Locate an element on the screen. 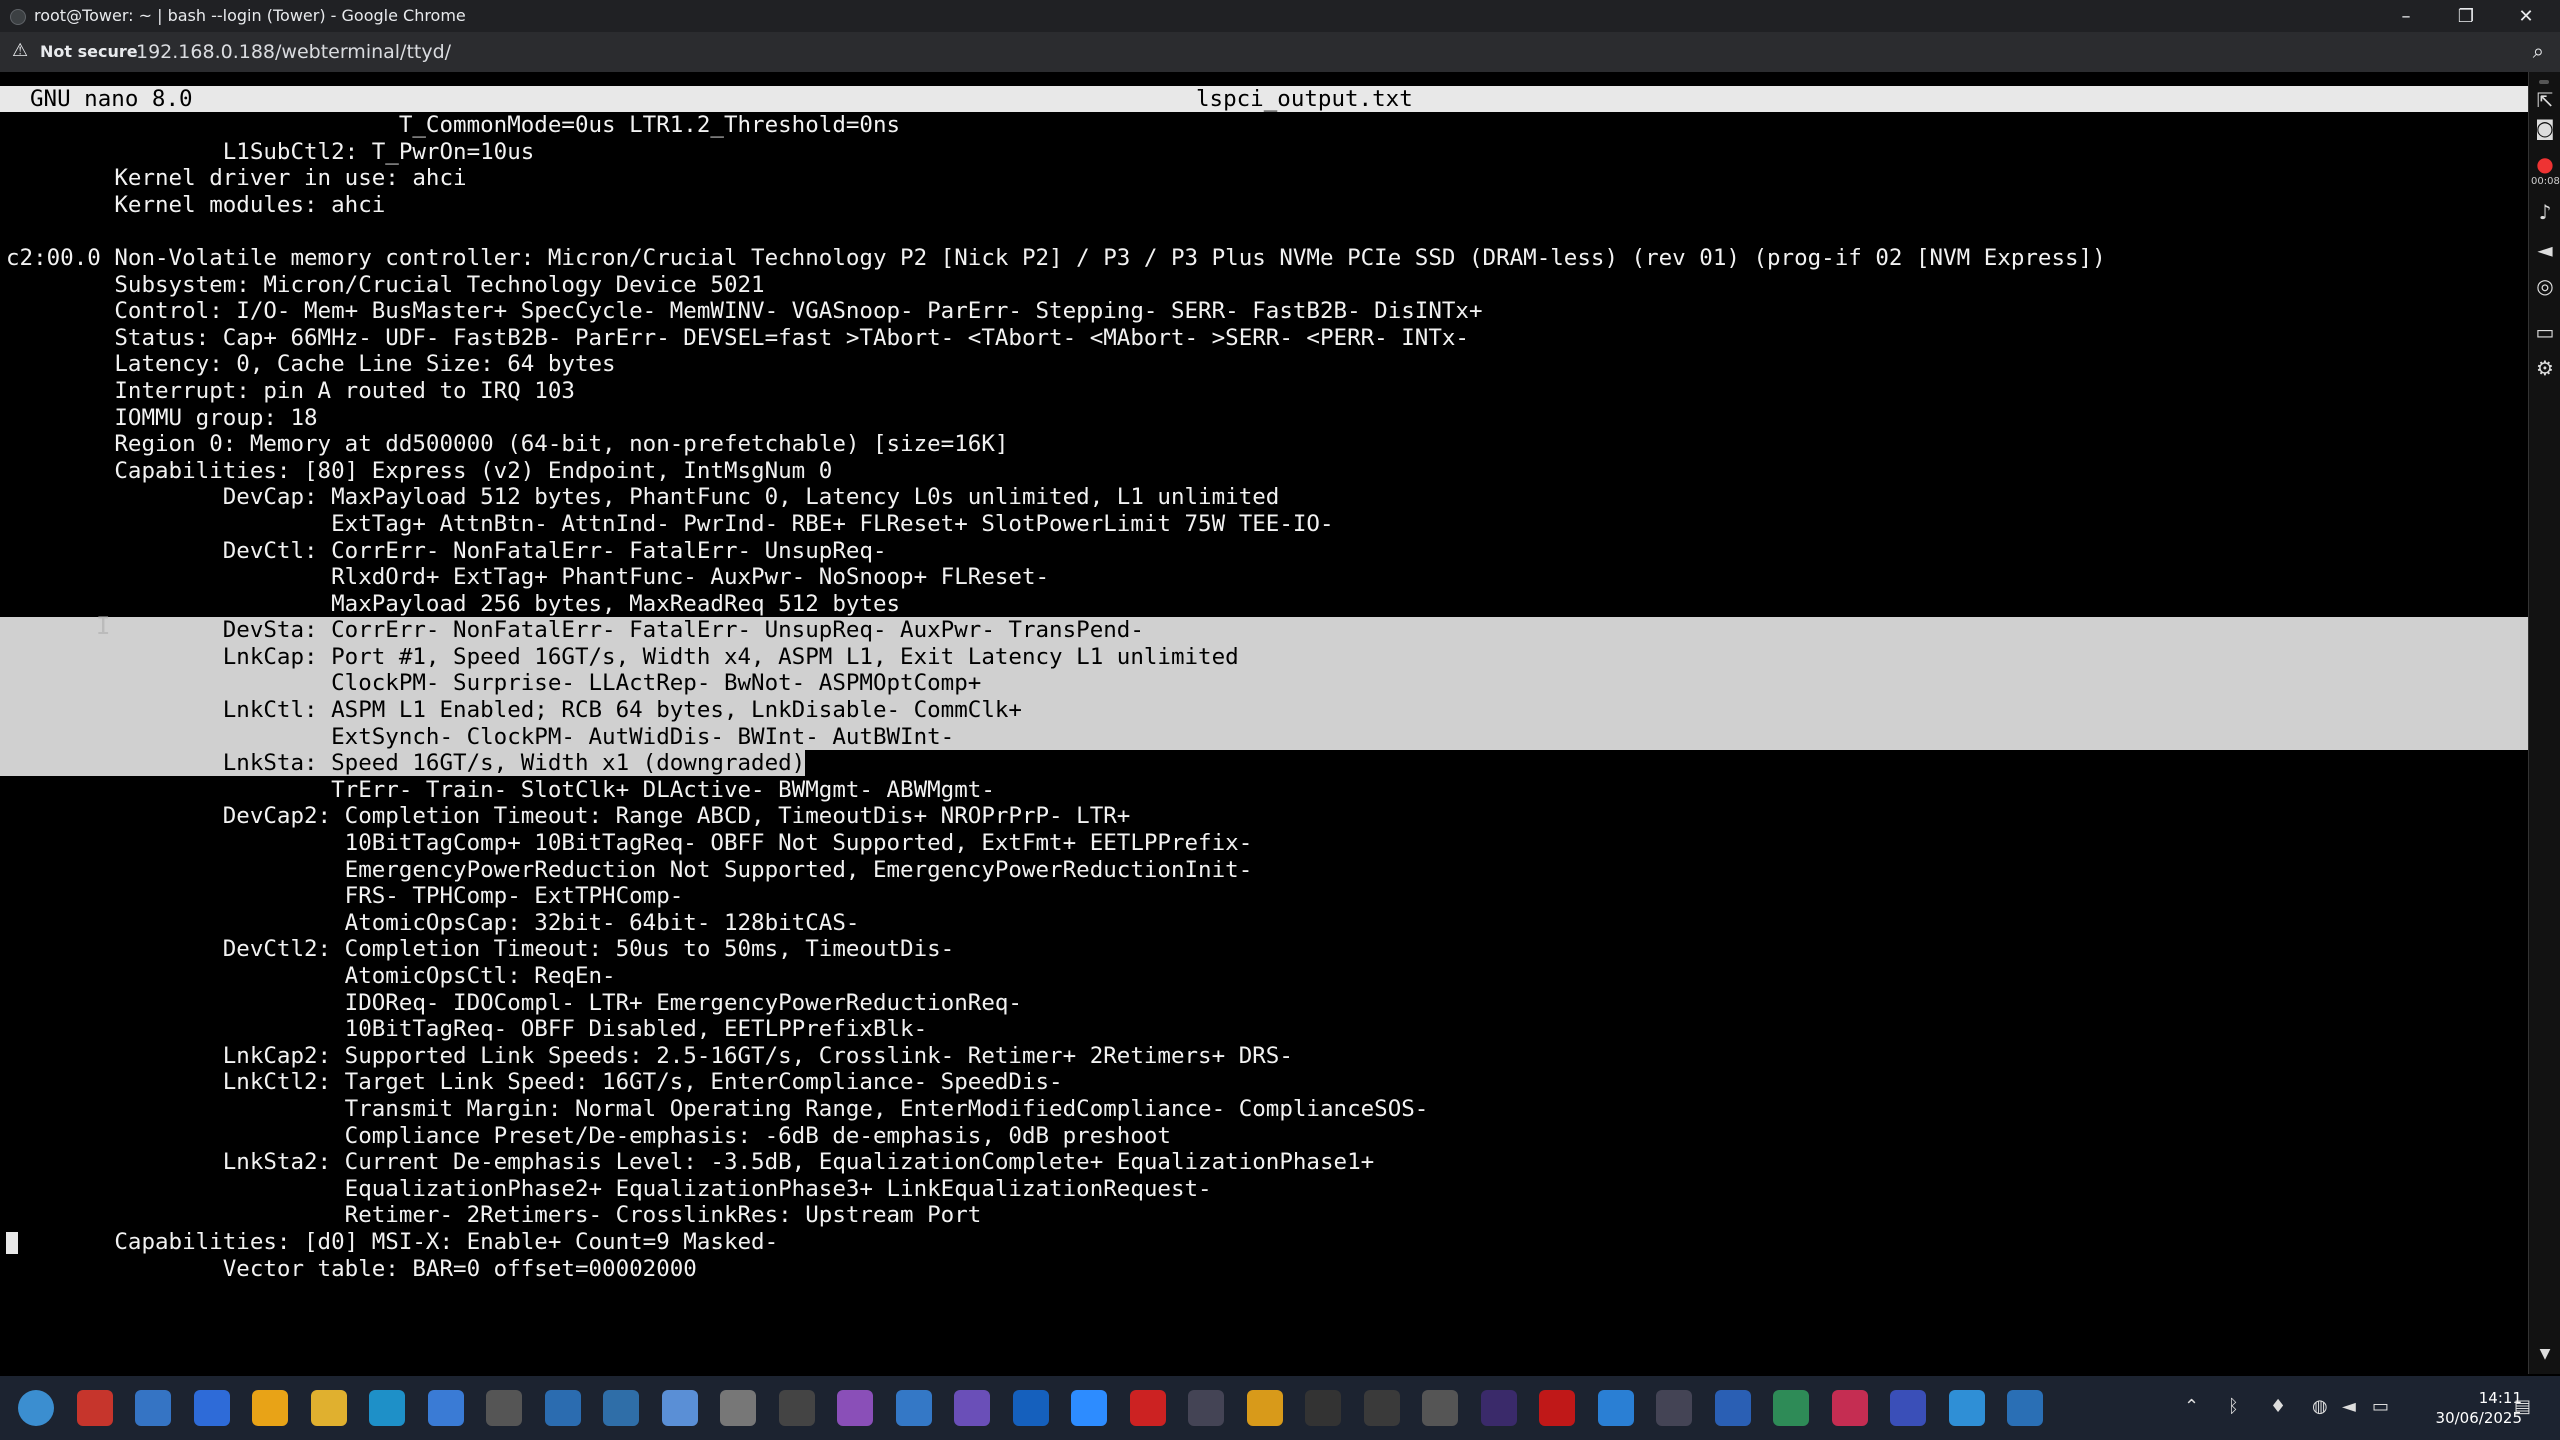 The image size is (2560, 1440). gear-icon: ⚙ is located at coordinates (2545, 368).